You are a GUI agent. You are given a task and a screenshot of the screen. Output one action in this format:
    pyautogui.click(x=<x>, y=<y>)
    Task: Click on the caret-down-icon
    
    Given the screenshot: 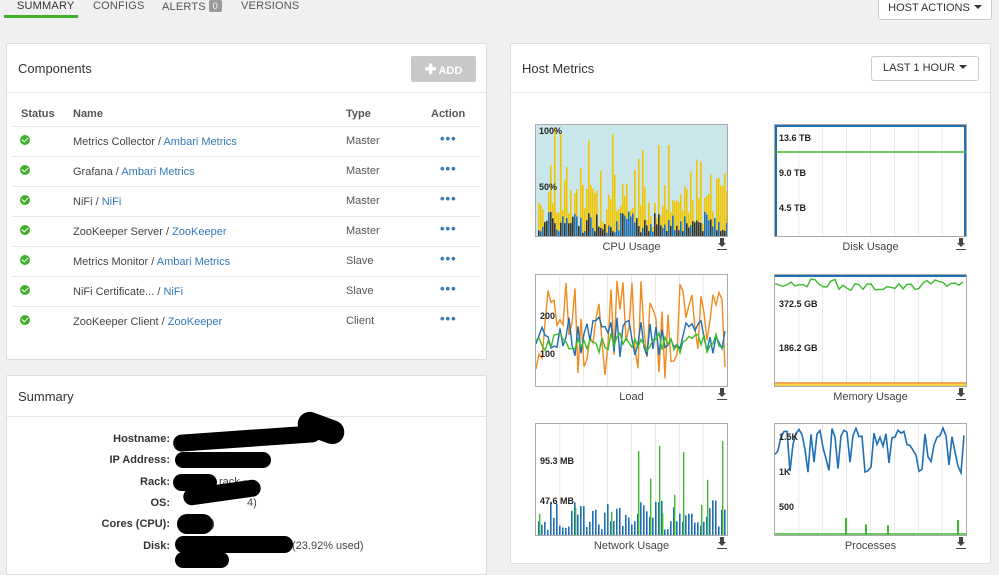 What is the action you would take?
    pyautogui.click(x=962, y=67)
    